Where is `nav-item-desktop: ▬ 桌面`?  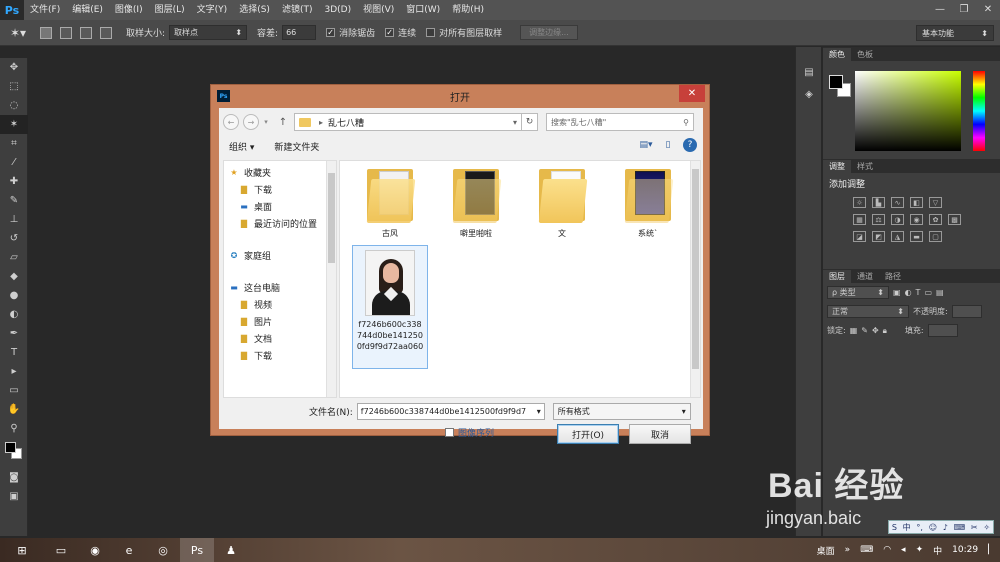 nav-item-desktop: ▬ 桌面 is located at coordinates (280, 206).